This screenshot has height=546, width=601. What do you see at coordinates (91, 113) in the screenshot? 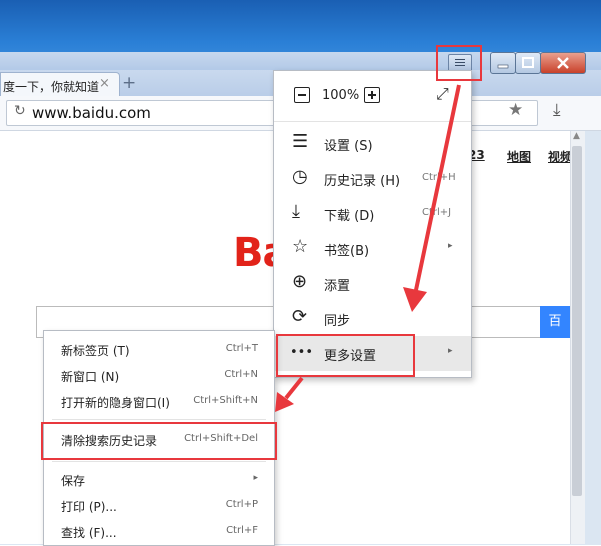
I see `url-text: www.baidu.com` at bounding box center [91, 113].